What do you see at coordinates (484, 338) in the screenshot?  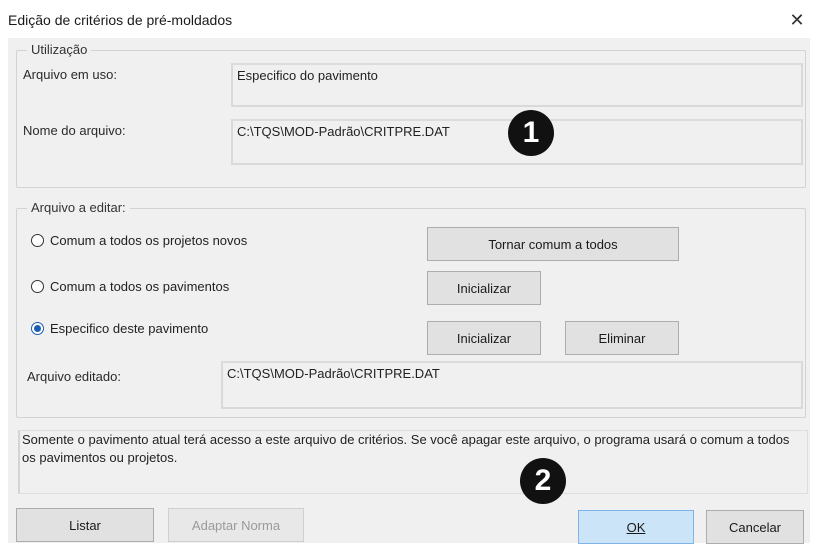 I see `inicializar-button-2: Inicializar` at bounding box center [484, 338].